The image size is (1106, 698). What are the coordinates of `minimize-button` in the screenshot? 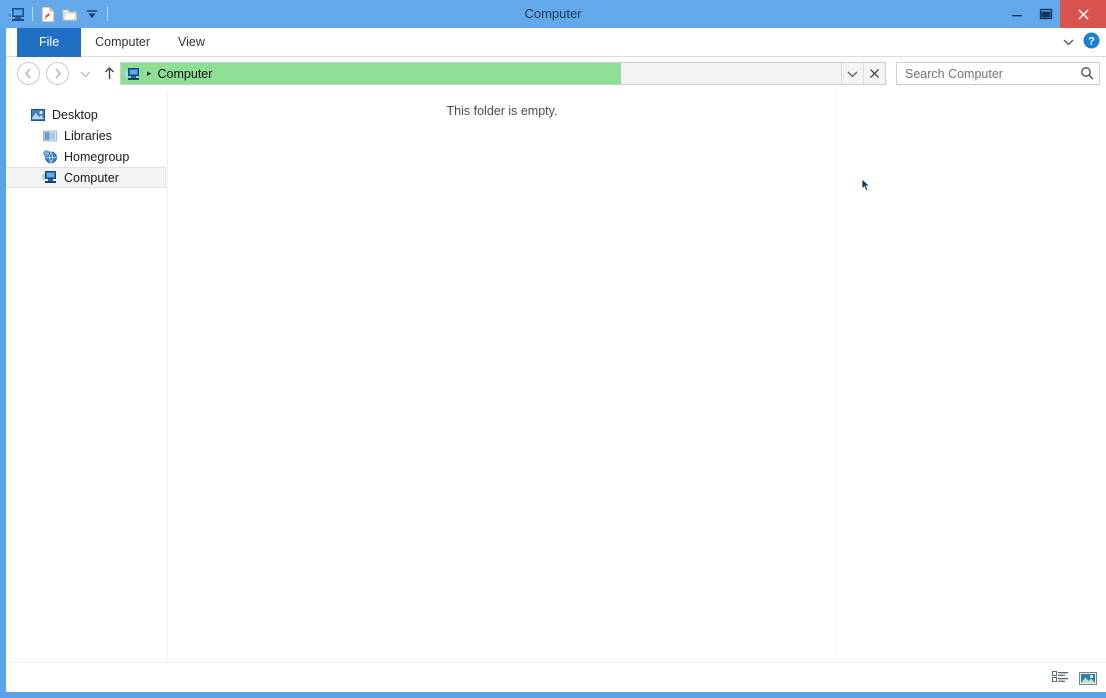 It's located at (1016, 14).